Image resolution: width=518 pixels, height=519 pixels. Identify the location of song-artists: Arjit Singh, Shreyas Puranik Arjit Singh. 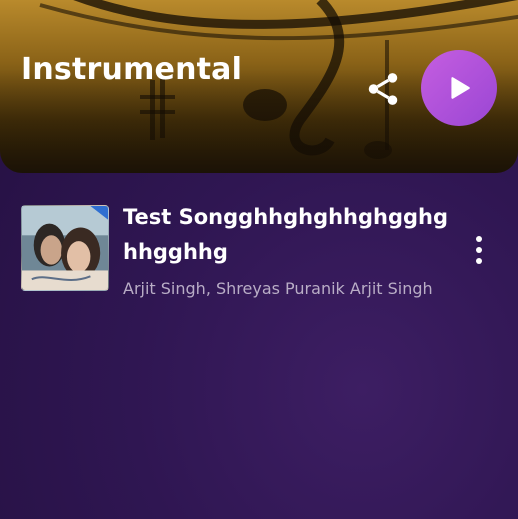
(278, 288).